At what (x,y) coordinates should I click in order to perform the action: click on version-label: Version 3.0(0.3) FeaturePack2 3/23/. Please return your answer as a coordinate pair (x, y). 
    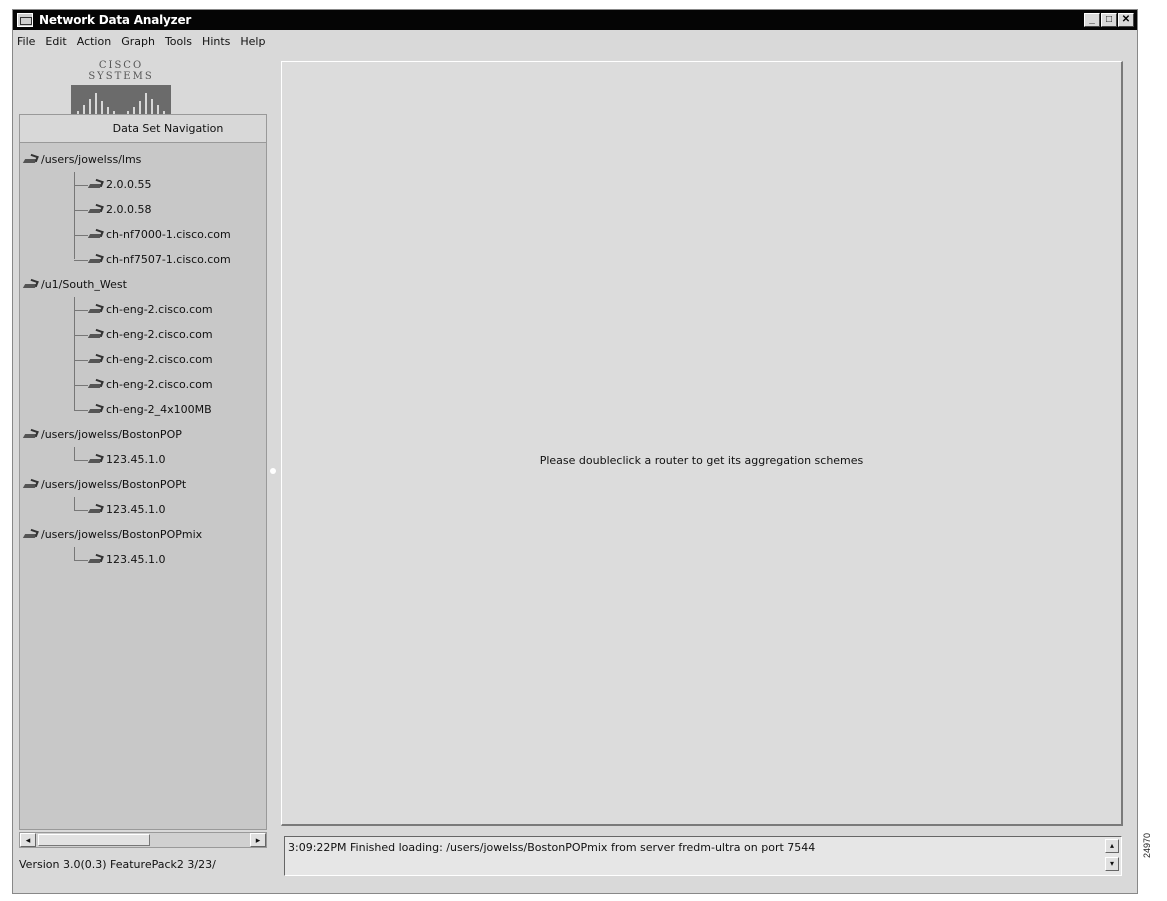
    Looking at the image, I should click on (117, 864).